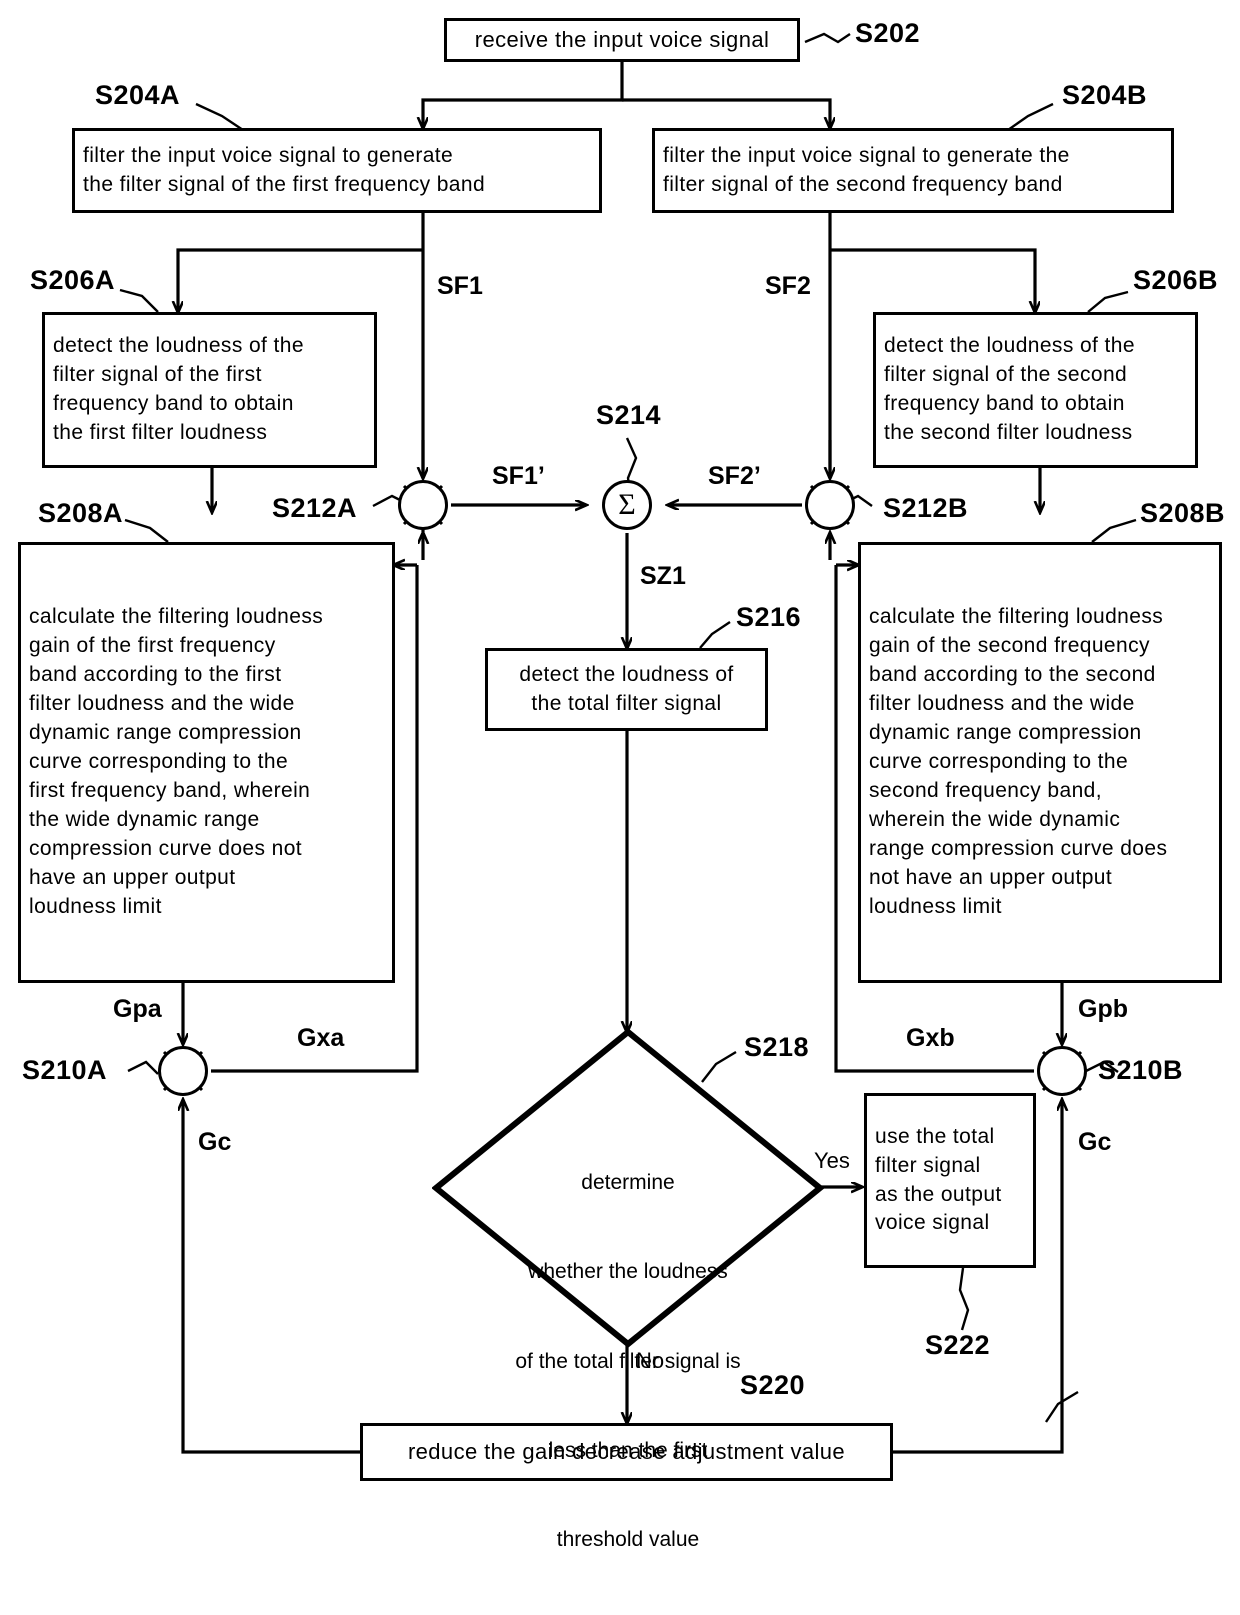  Describe the element at coordinates (183, 1071) in the screenshot. I see `multiplier-s210a` at that location.